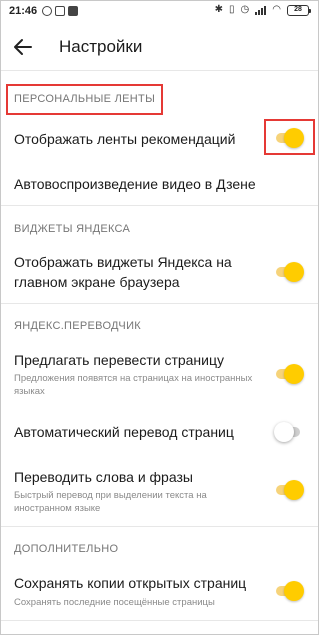 The height and width of the screenshot is (635, 320). I want to click on status-icons: ✱ ▯ ◷ ◠ 28, so click(262, 10).